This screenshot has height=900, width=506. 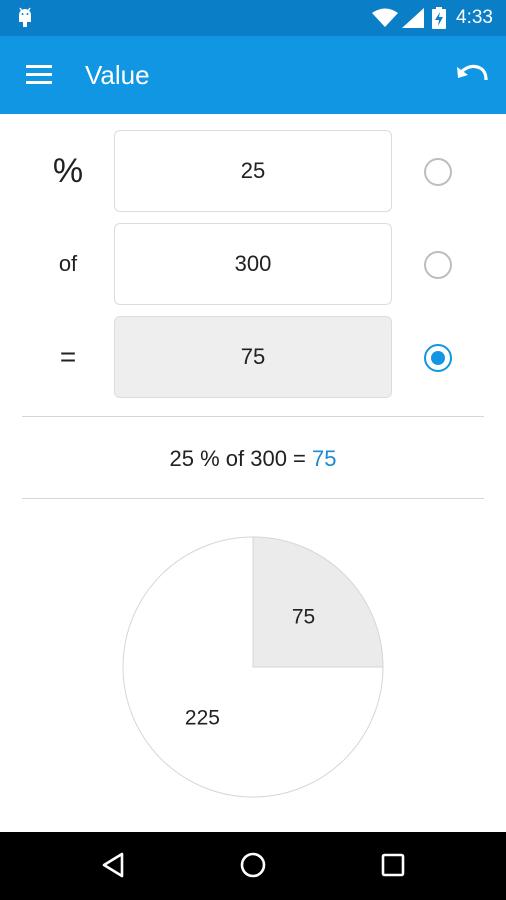 What do you see at coordinates (472, 72) in the screenshot?
I see `undo-icon` at bounding box center [472, 72].